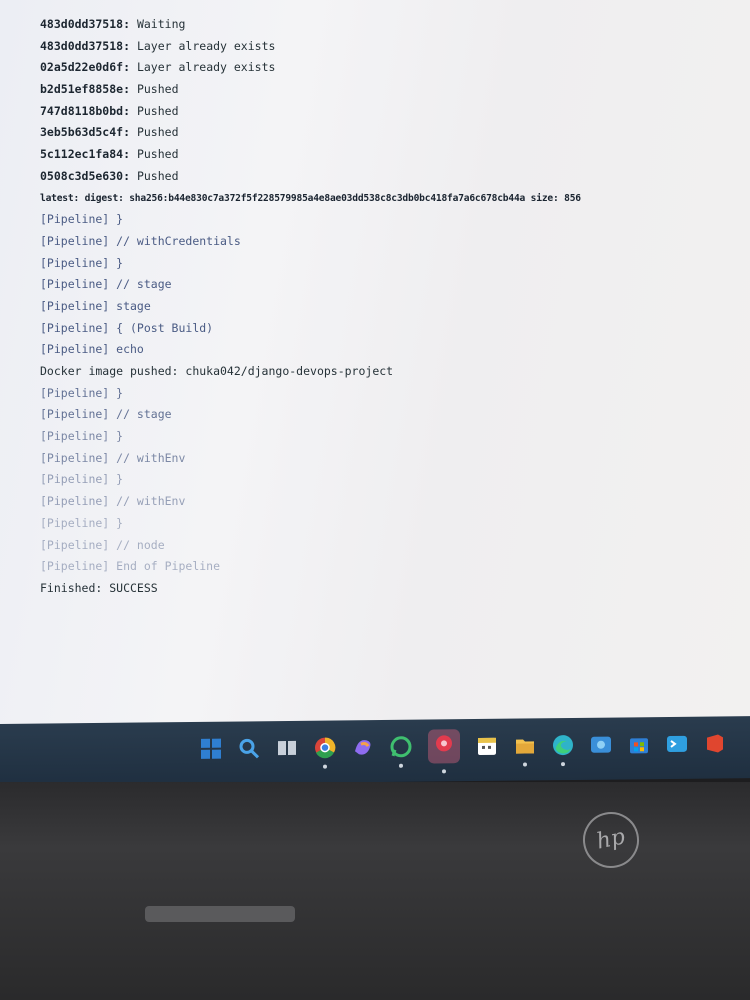  I want to click on file-explorer-icon, so click(525, 750).